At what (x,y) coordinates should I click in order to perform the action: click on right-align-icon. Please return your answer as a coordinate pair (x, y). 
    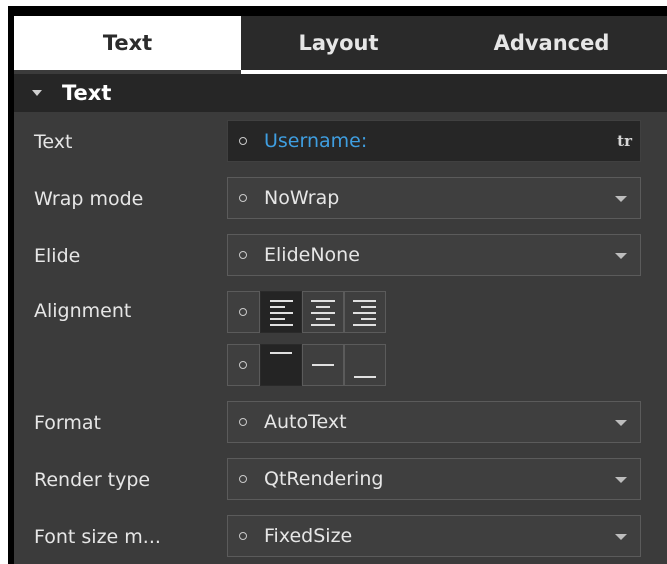
    Looking at the image, I should click on (364, 313).